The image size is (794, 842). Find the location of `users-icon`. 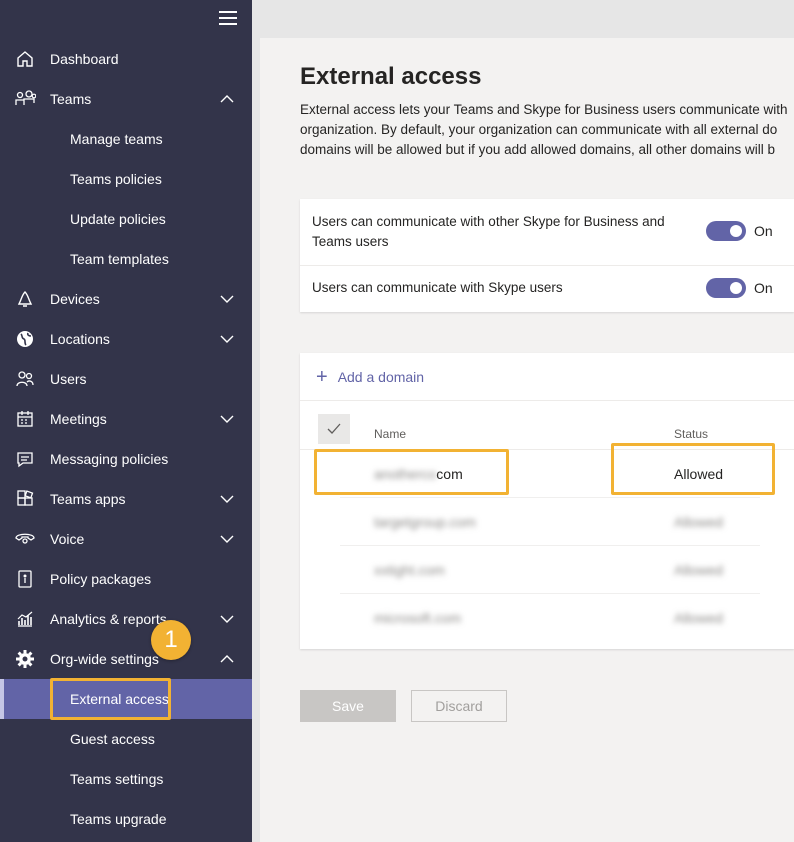

users-icon is located at coordinates (25, 379).